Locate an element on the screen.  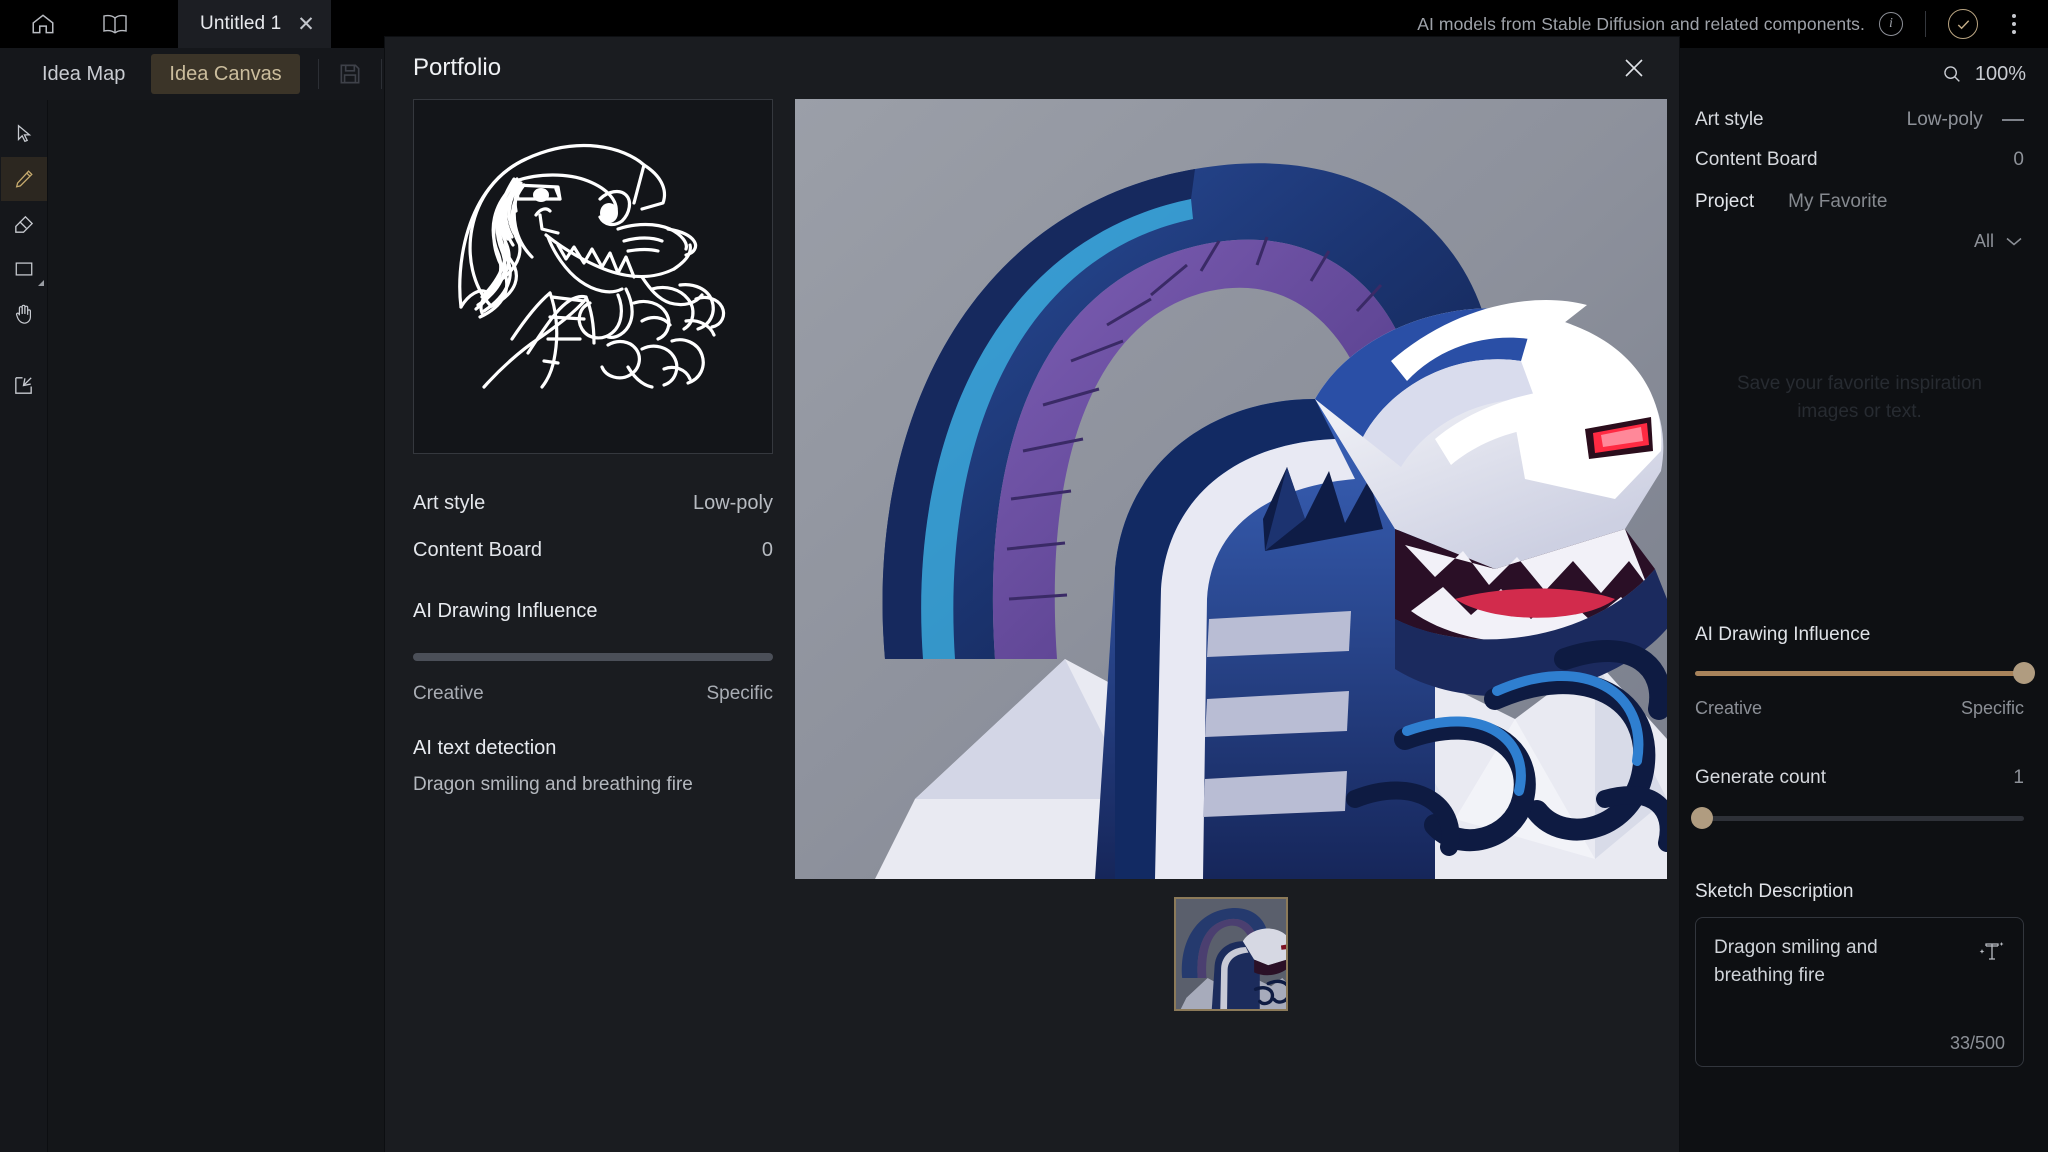
influence-slider-knob is located at coordinates (2024, 673).